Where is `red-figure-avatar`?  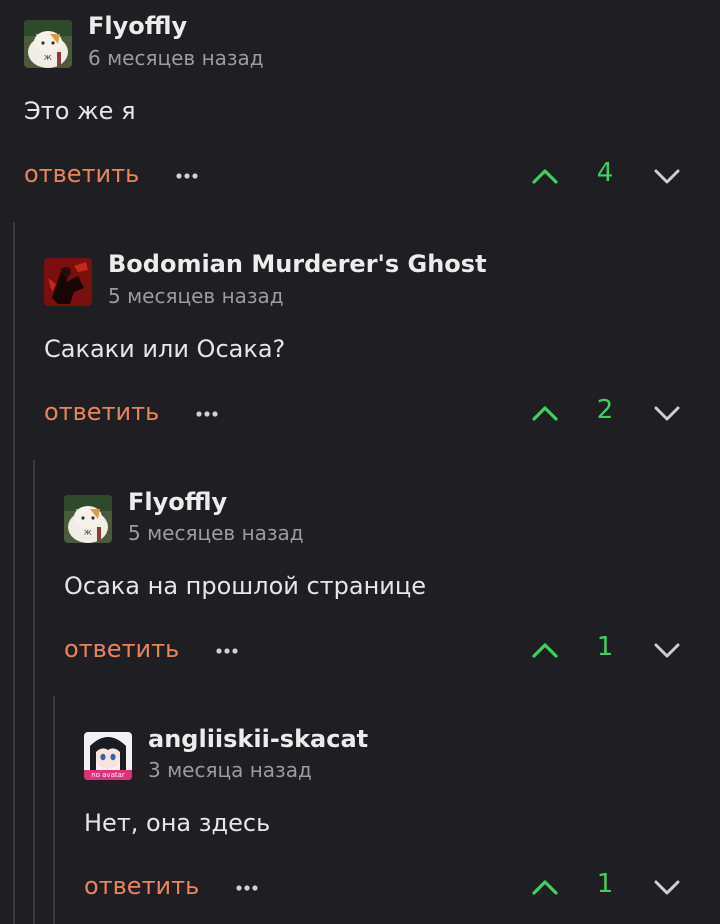 red-figure-avatar is located at coordinates (68, 282).